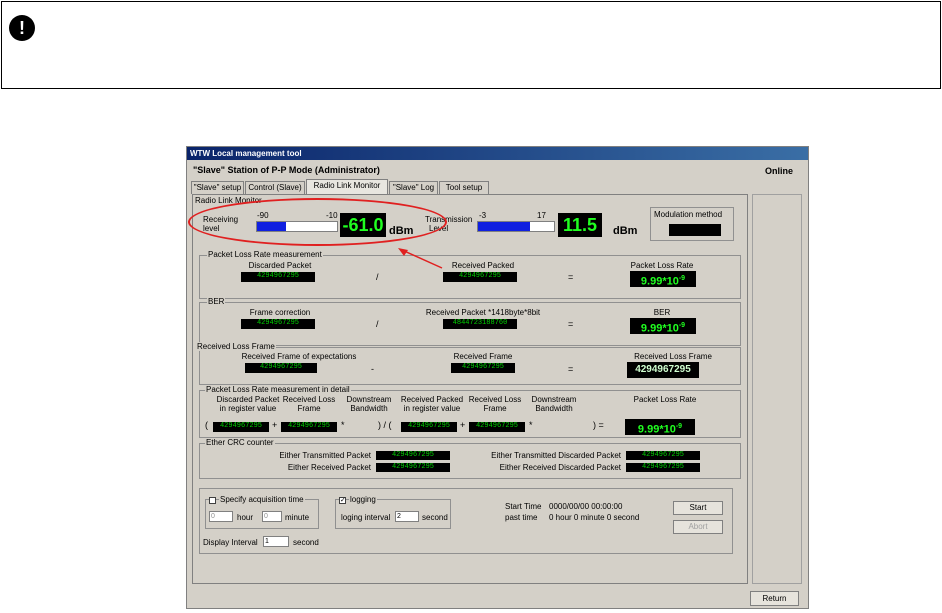 This screenshot has height=613, width=942. Describe the element at coordinates (420, 258) in the screenshot. I see `highlight-arrow` at that location.